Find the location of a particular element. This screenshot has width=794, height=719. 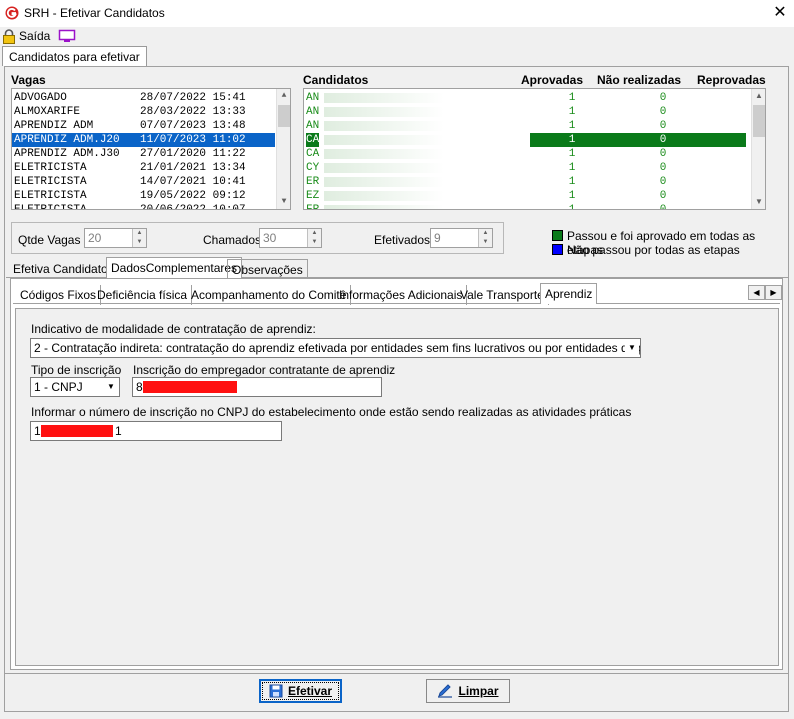

chamados-field: 30 ▲ ▼ is located at coordinates (290, 238).